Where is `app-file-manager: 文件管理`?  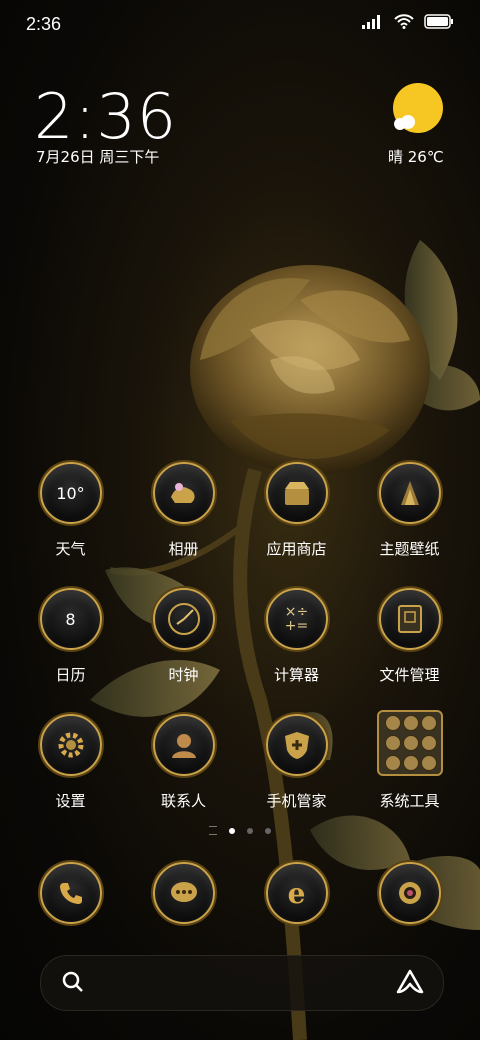
app-file-manager: 文件管理 is located at coordinates (409, 636).